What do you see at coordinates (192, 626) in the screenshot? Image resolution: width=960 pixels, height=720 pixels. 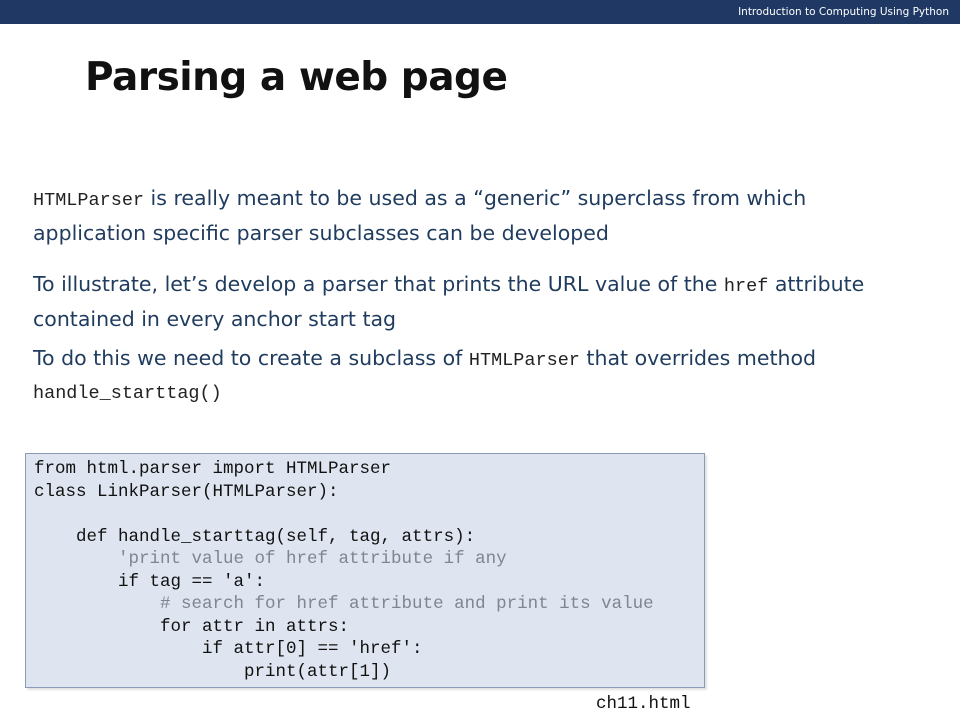 I see `code-line: for attr in attrs:` at bounding box center [192, 626].